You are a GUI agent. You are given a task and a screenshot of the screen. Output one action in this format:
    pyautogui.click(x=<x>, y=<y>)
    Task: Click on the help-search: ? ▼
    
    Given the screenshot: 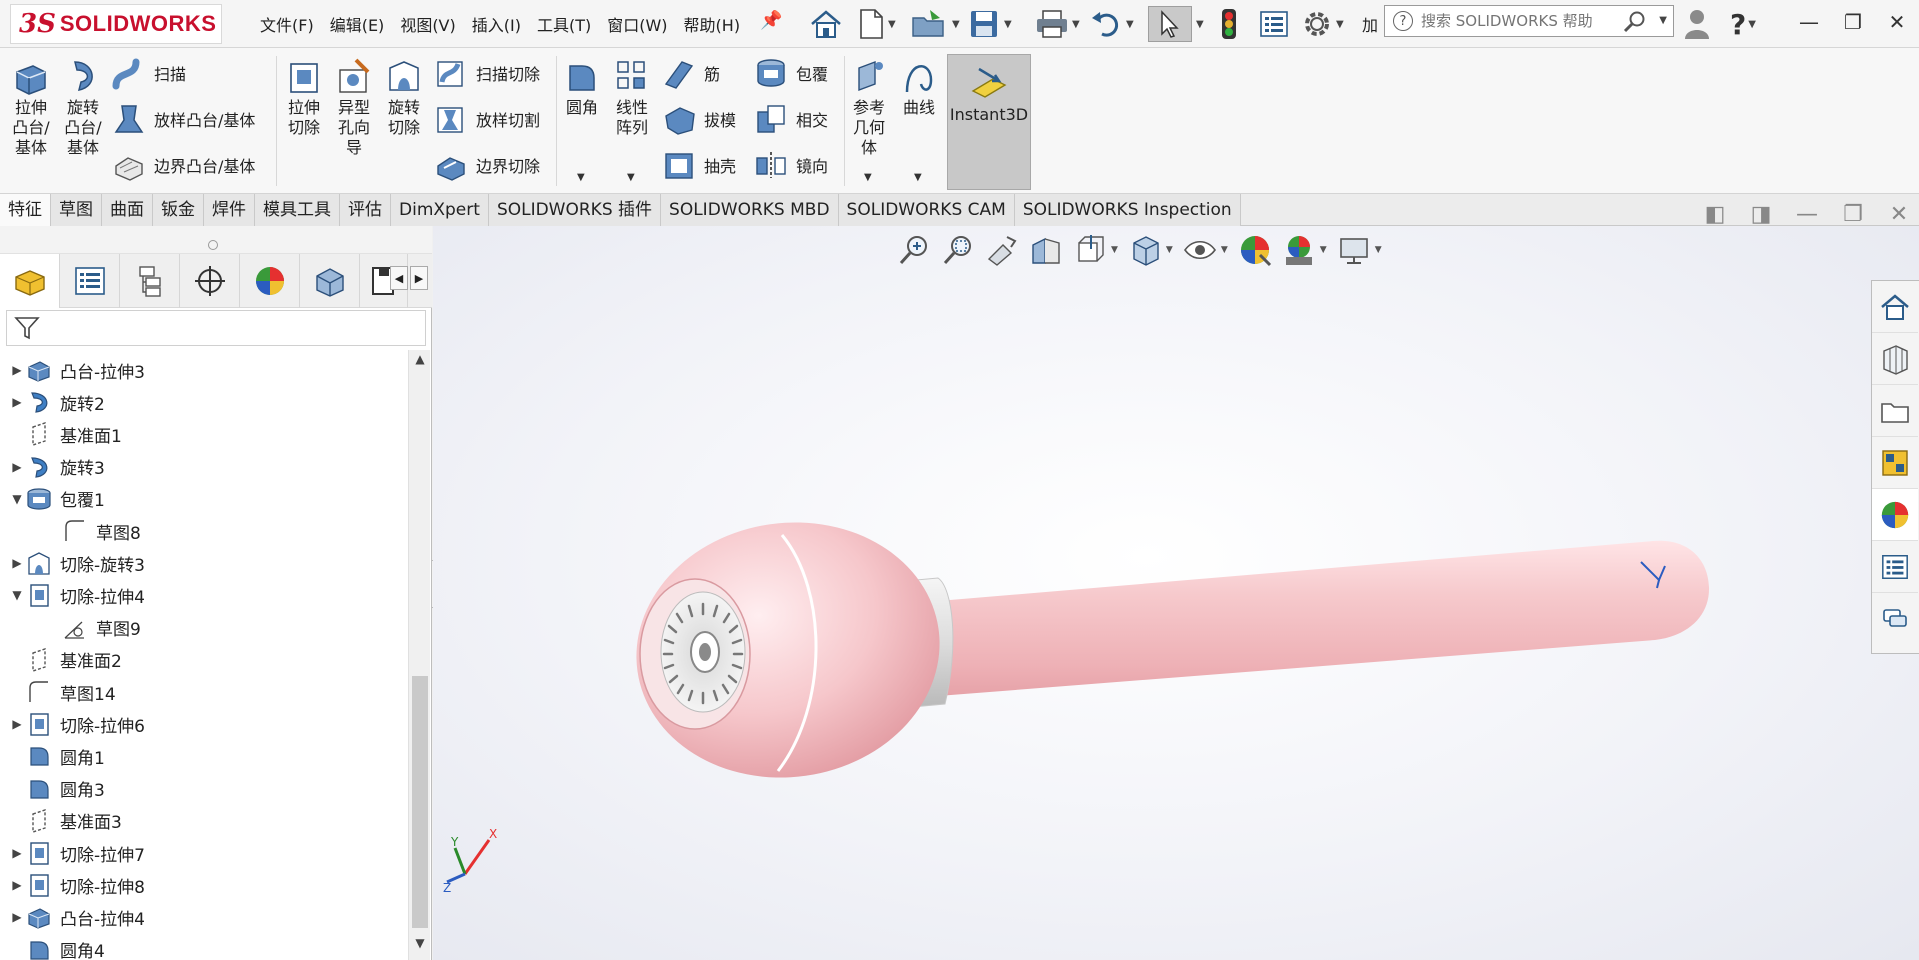 What is the action you would take?
    pyautogui.click(x=1529, y=21)
    